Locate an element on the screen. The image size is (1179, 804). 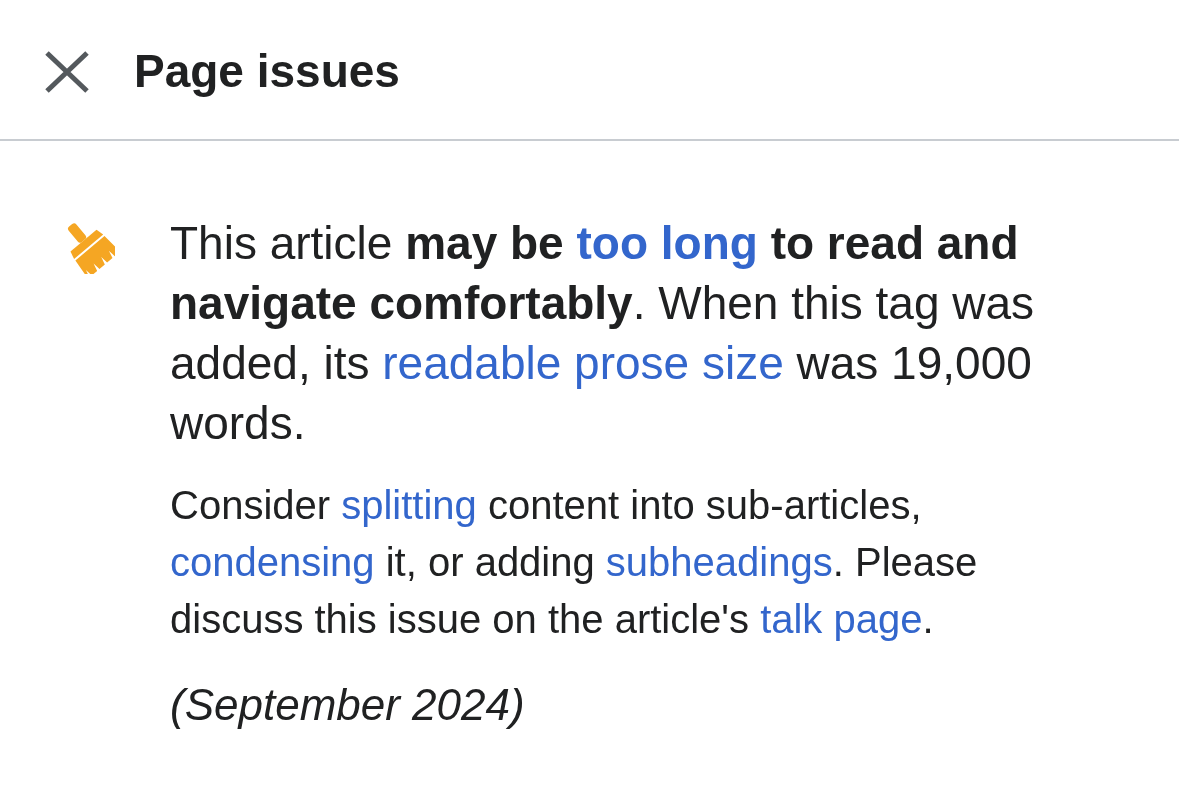
close-button is located at coordinates (67, 71).